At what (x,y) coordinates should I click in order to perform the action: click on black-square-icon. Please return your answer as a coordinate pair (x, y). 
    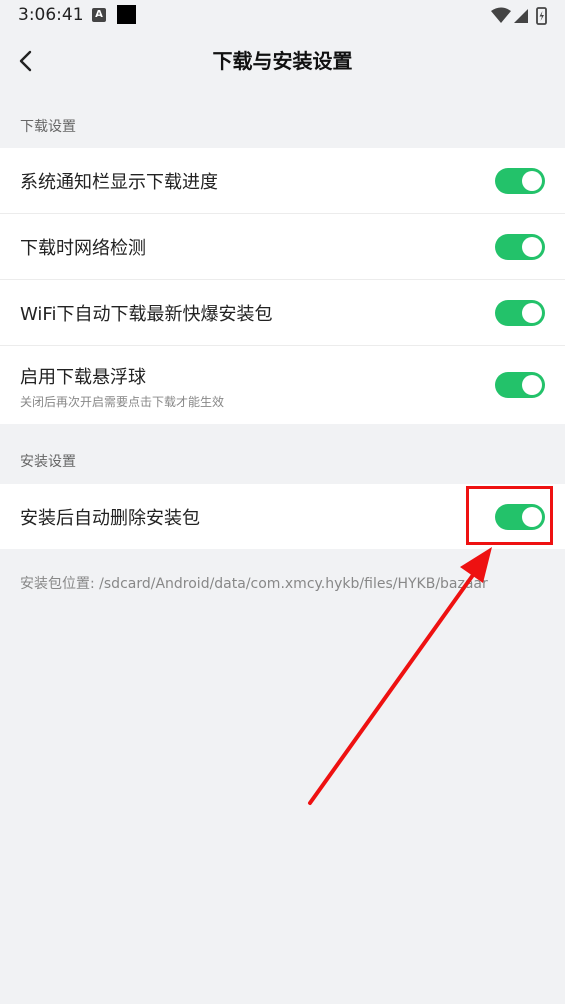
    Looking at the image, I should click on (126, 14).